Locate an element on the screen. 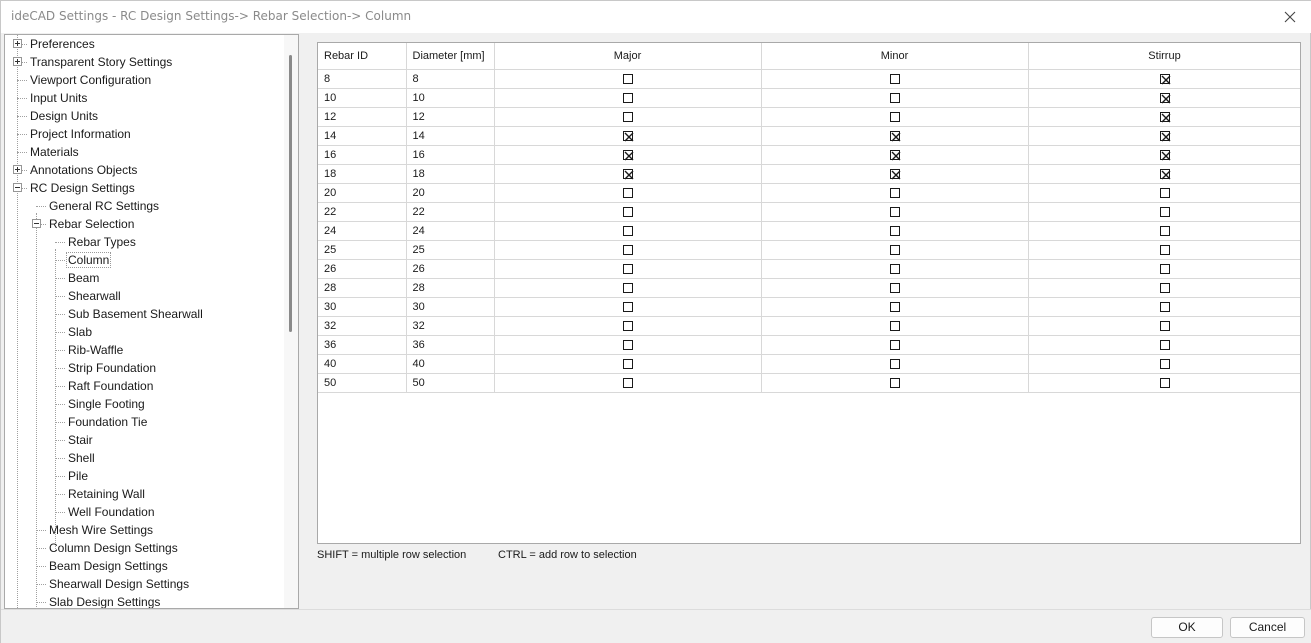 This screenshot has width=1311, height=643. rebar-id-cell: 16 is located at coordinates (362, 155).